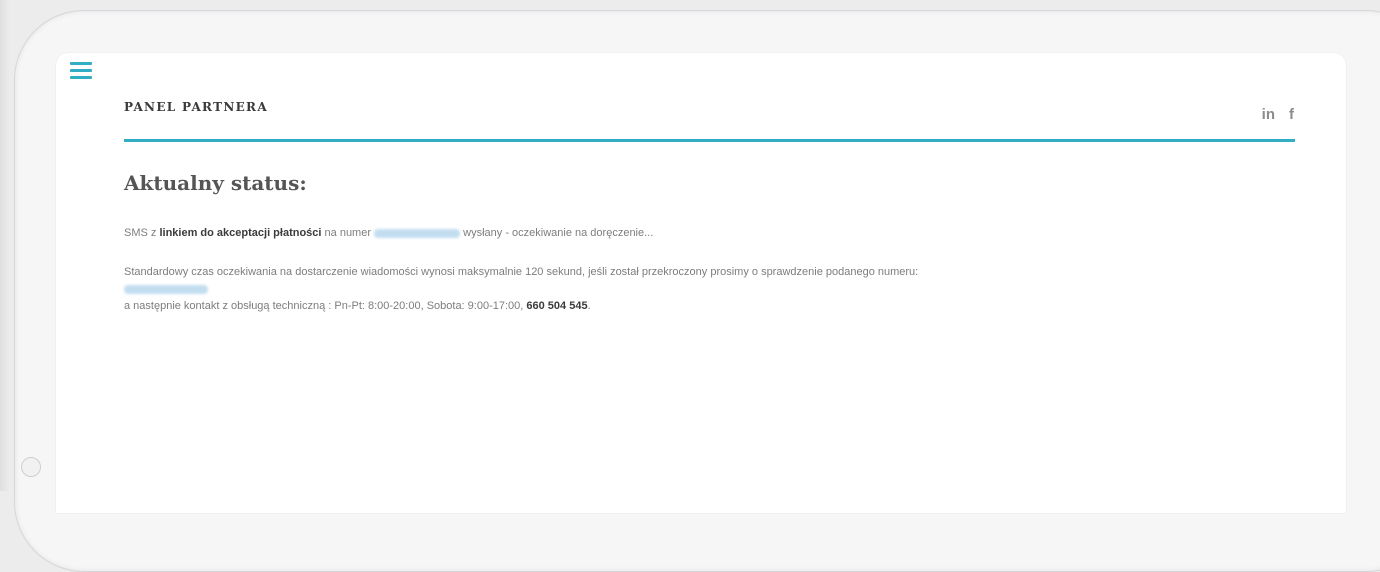  Describe the element at coordinates (556, 306) in the screenshot. I see `support-phone: 660 504 545` at that location.